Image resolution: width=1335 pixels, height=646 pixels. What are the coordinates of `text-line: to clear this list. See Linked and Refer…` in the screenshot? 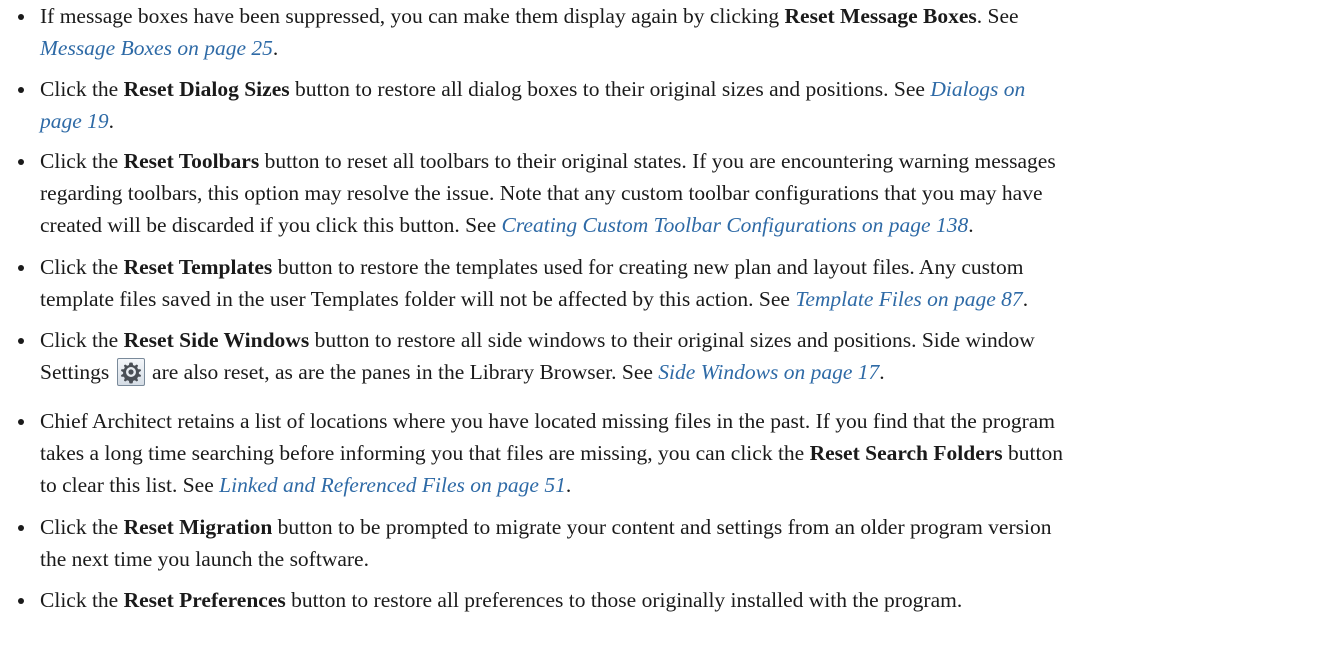 It's located at (683, 485).